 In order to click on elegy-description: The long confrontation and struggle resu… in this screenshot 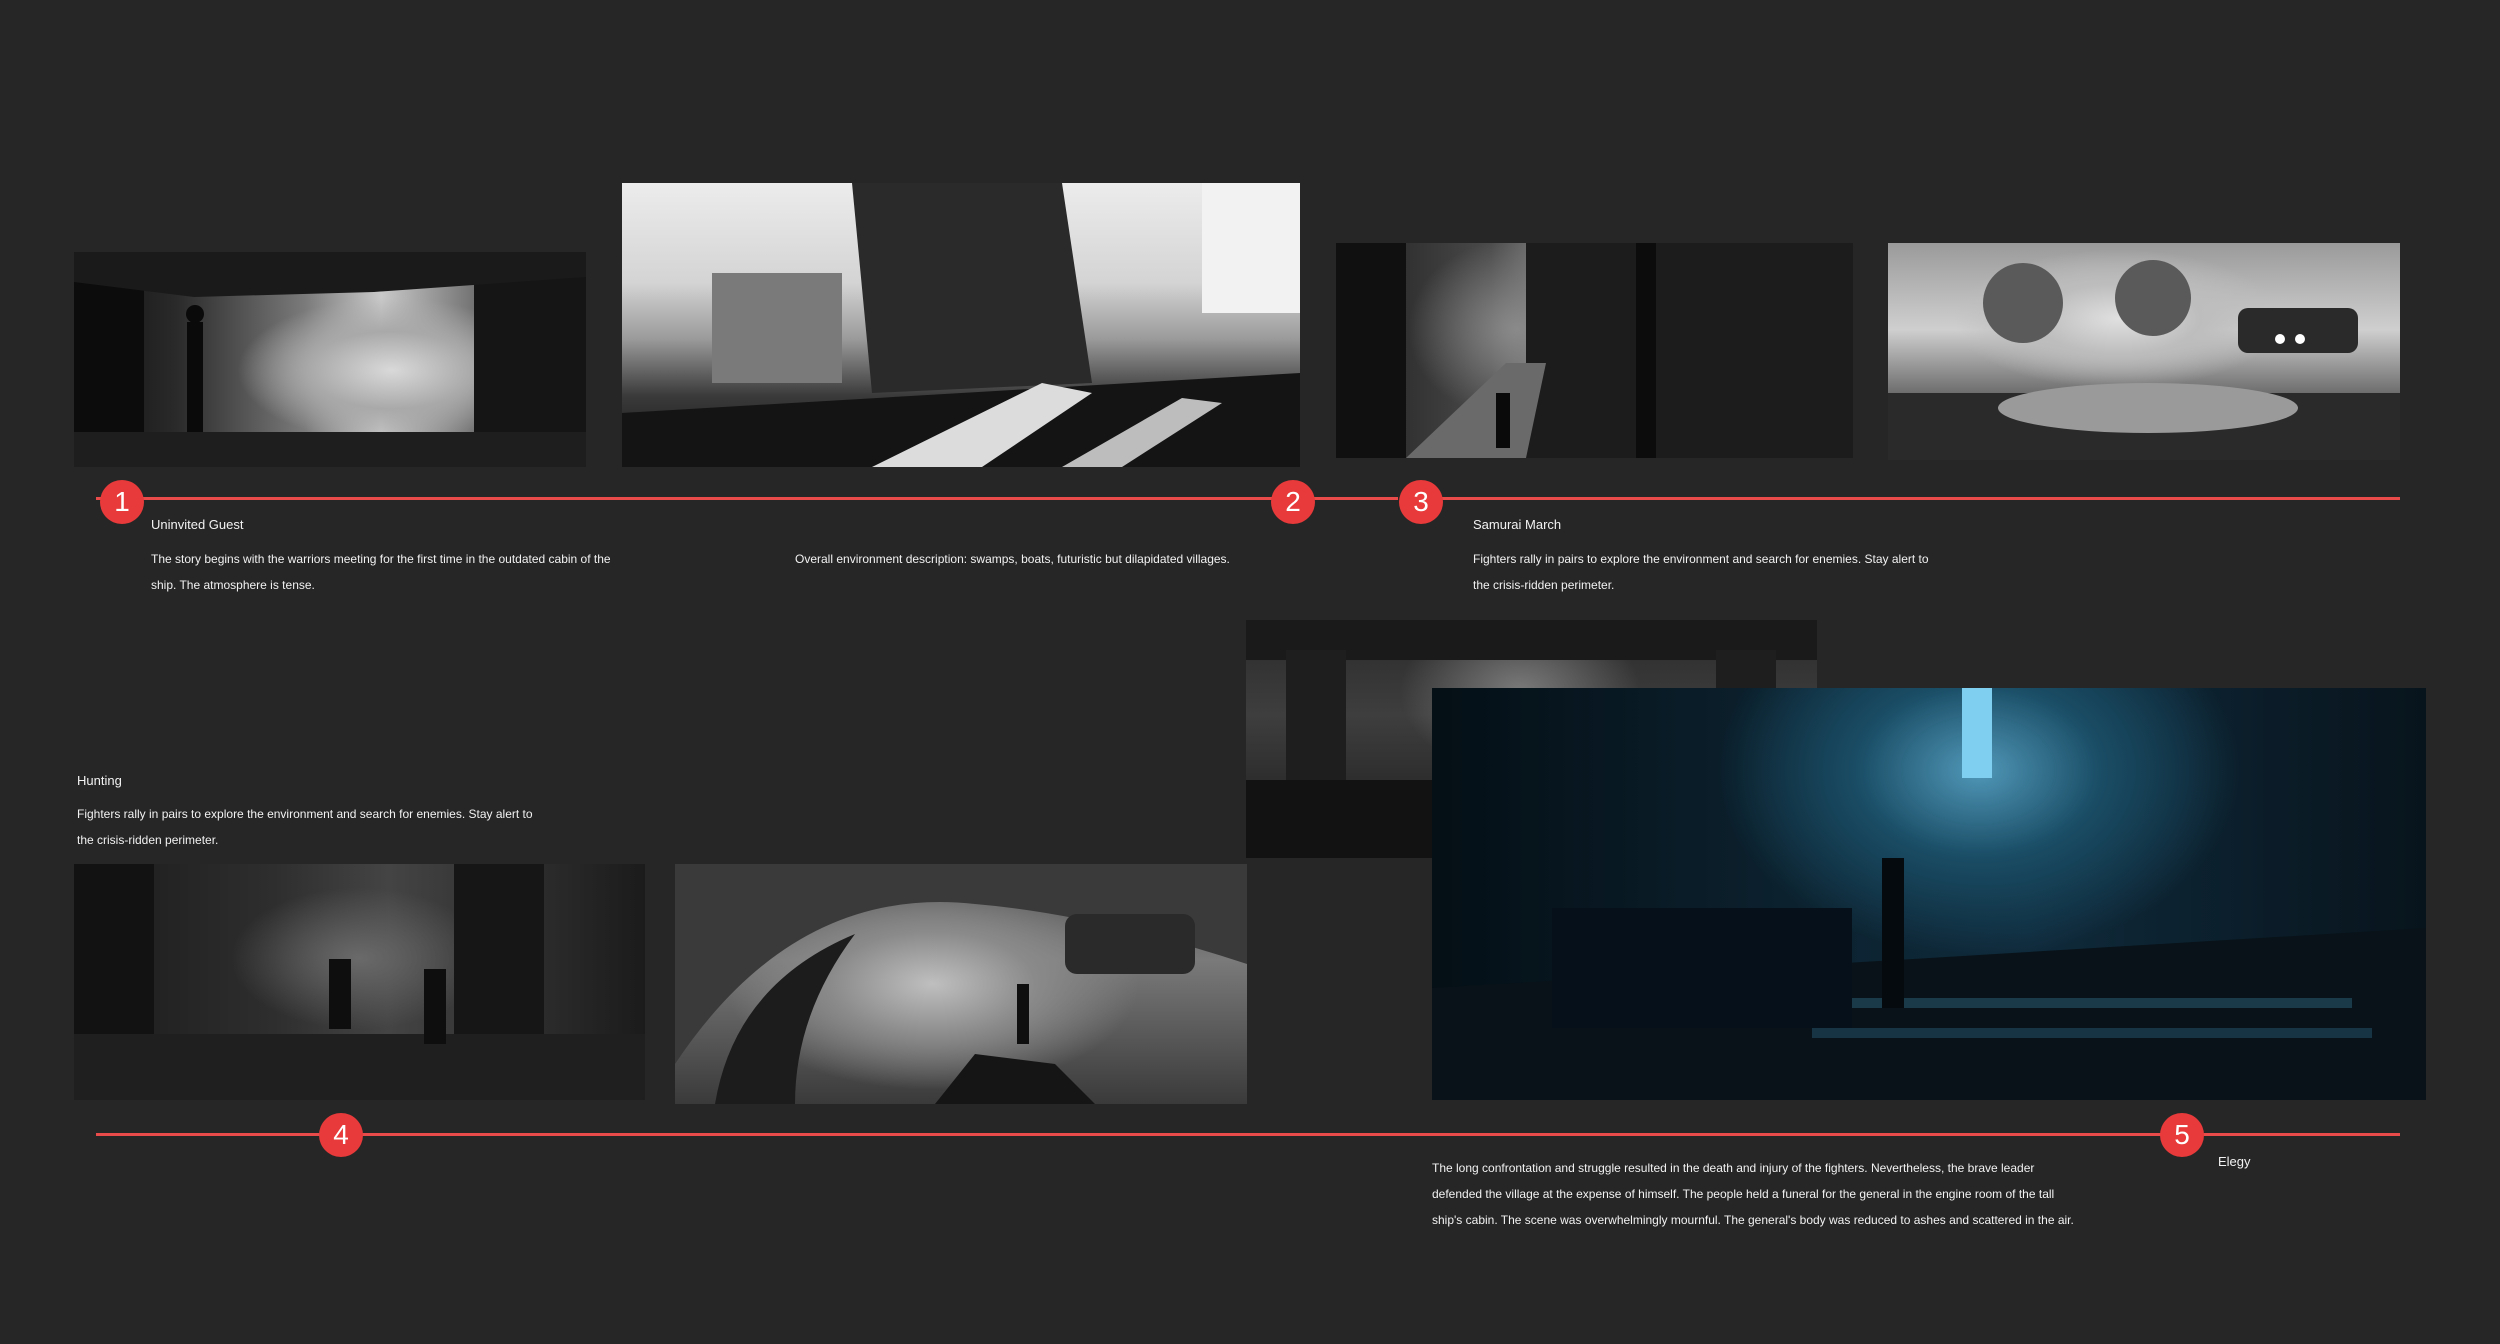, I will do `click(1812, 1194)`.